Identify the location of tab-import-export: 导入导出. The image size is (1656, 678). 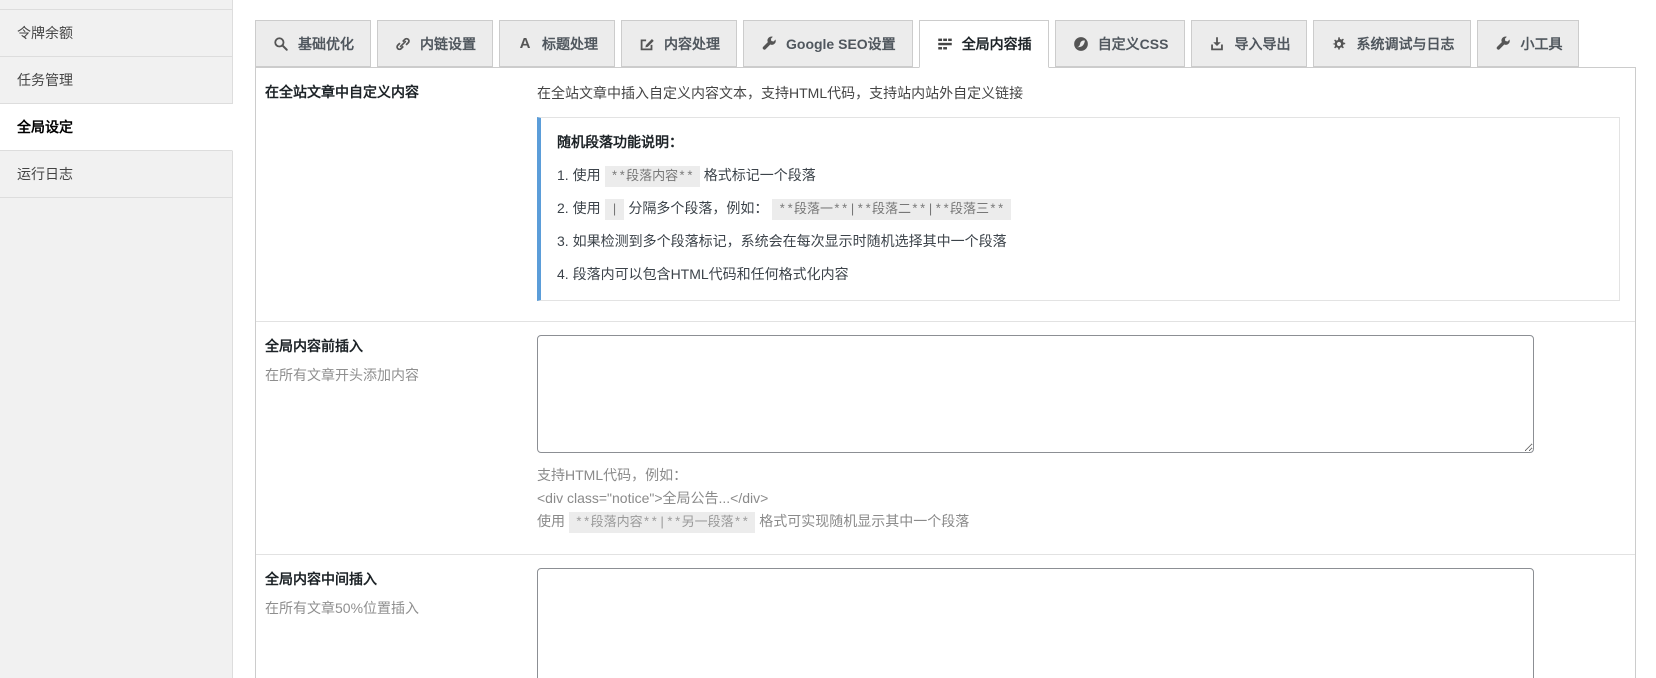
(1249, 43).